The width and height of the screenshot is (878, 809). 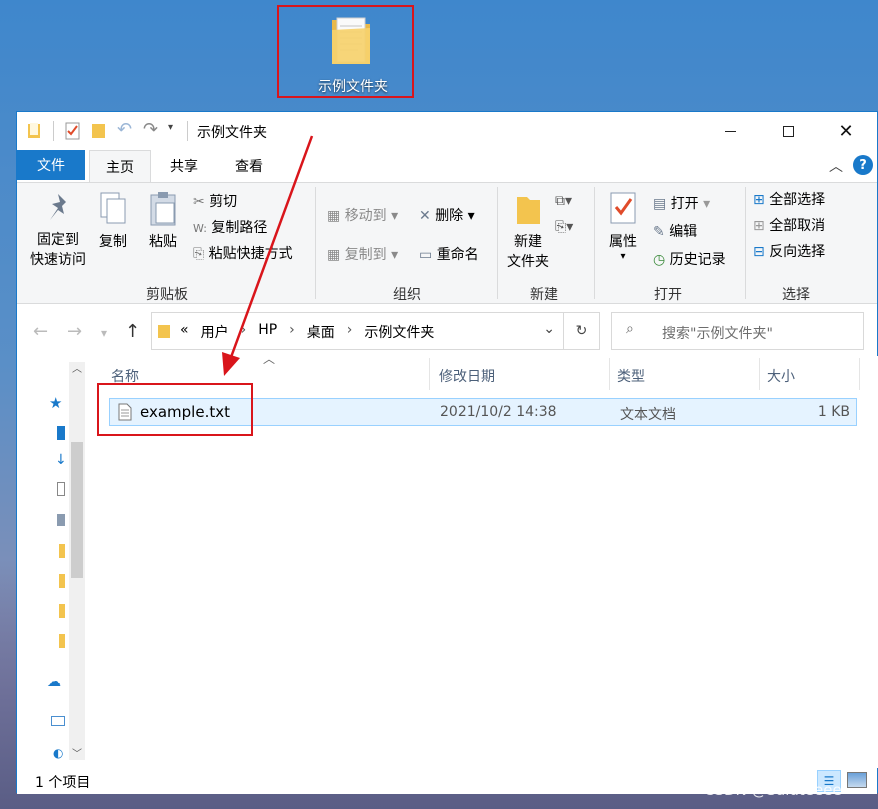 I want to click on chevron-down-icon: ⌄, so click(x=549, y=329).